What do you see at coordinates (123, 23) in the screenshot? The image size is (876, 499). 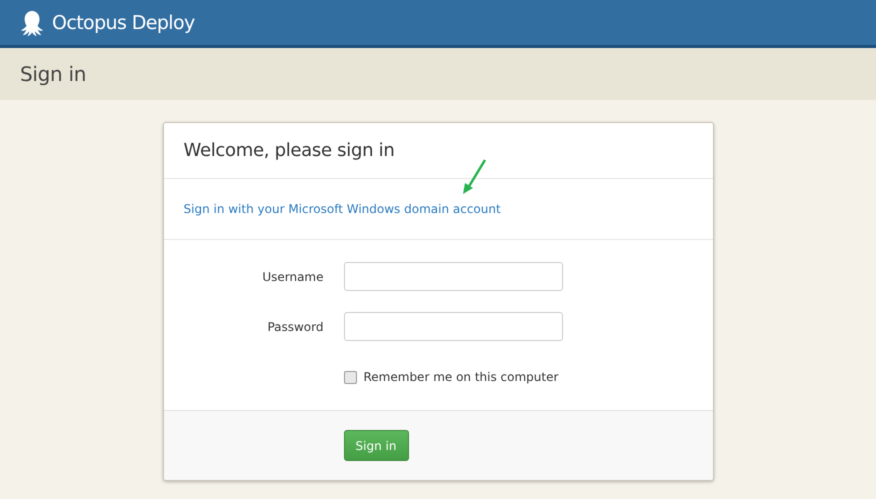 I see `brand-name: Octopus Deploy` at bounding box center [123, 23].